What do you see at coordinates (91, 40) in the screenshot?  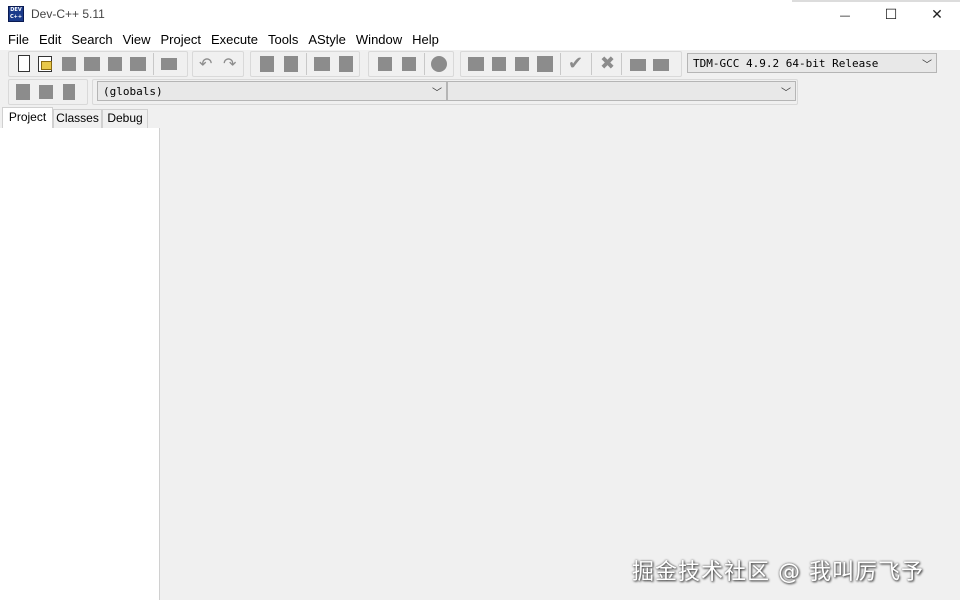 I see `menu-search: Search` at bounding box center [91, 40].